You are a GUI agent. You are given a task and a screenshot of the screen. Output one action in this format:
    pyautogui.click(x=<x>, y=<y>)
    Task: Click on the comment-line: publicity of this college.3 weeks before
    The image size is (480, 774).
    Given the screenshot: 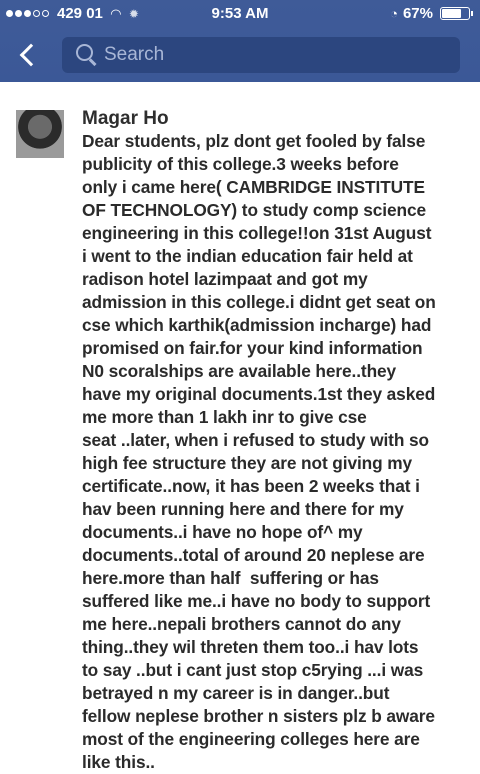 What is the action you would take?
    pyautogui.click(x=240, y=164)
    